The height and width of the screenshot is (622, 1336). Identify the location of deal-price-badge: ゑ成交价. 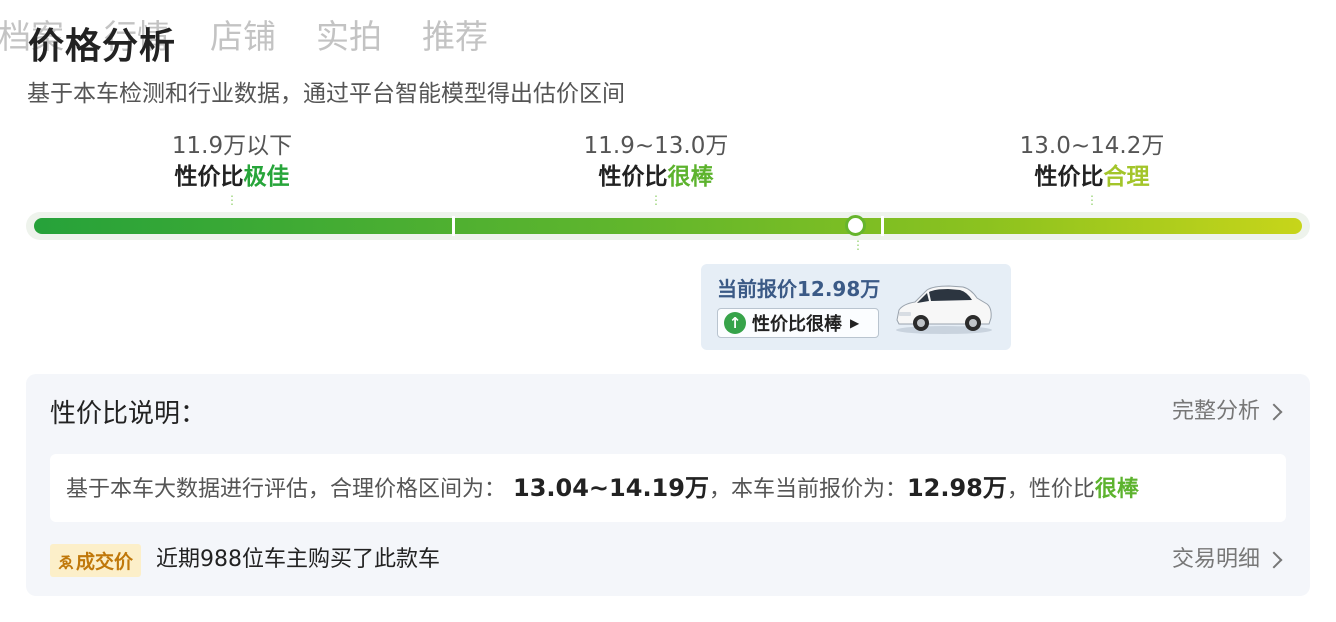
(96, 560).